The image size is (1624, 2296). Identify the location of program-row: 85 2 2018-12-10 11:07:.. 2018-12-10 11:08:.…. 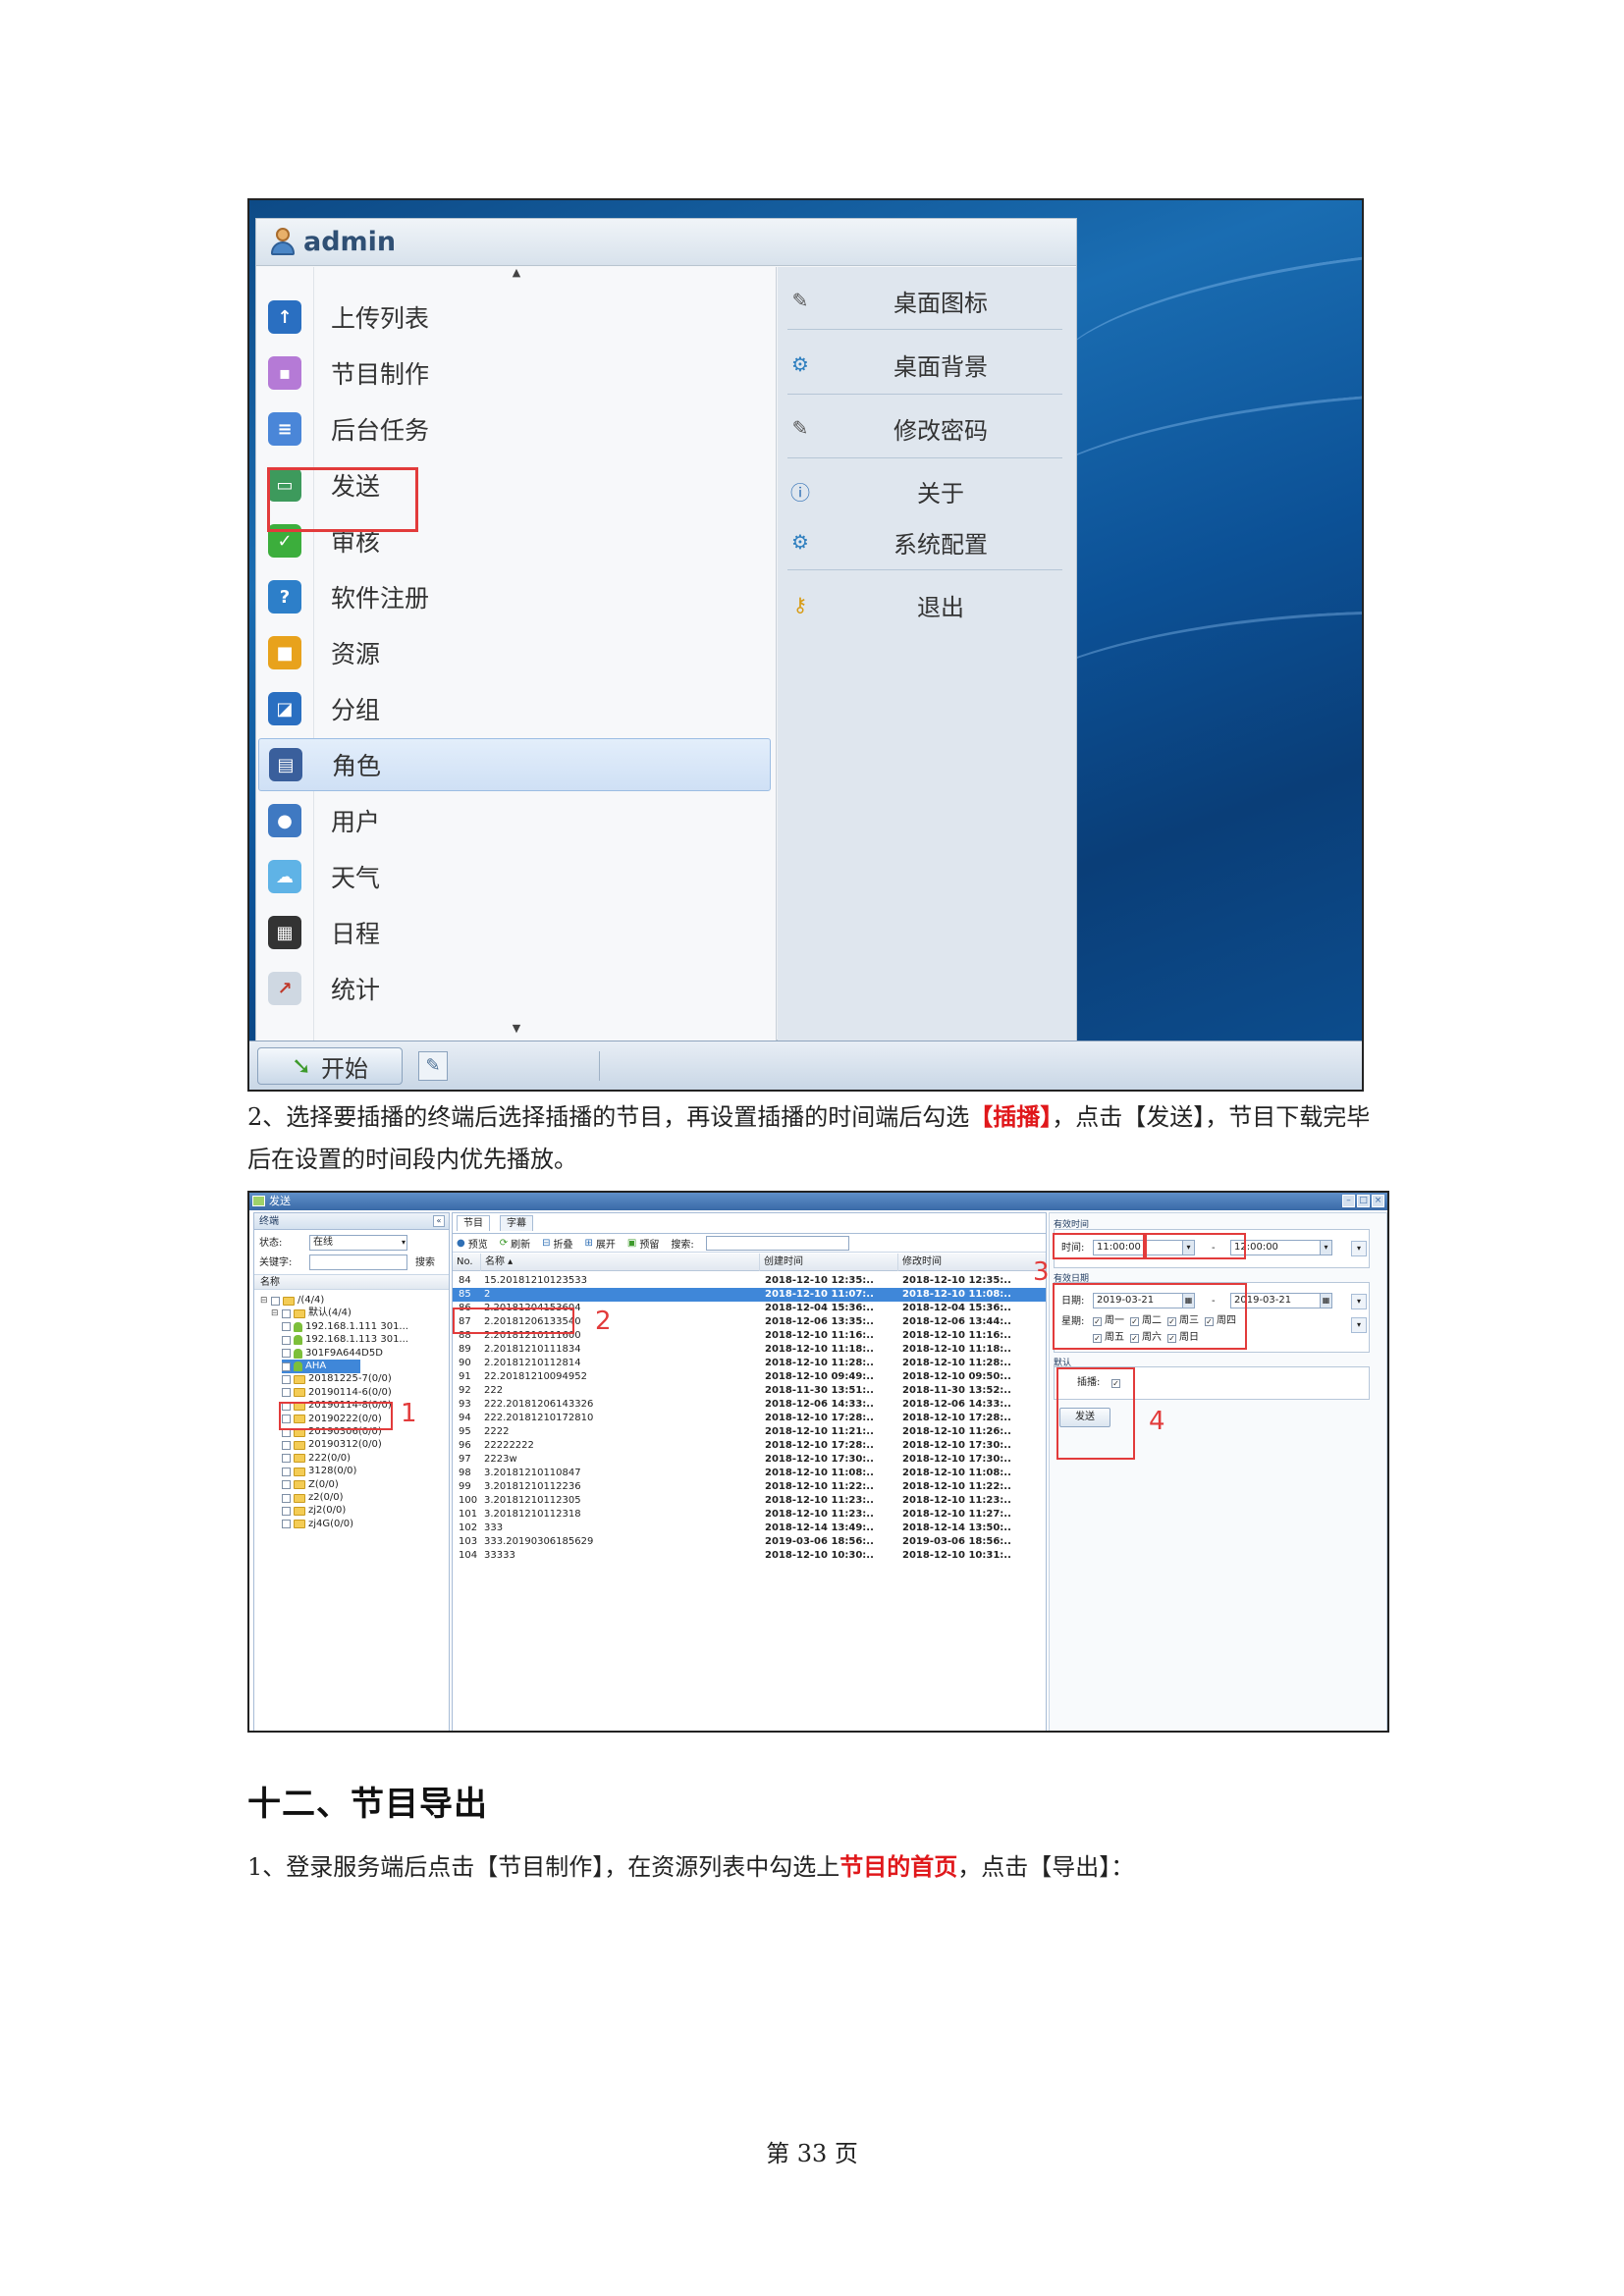
(749, 1295).